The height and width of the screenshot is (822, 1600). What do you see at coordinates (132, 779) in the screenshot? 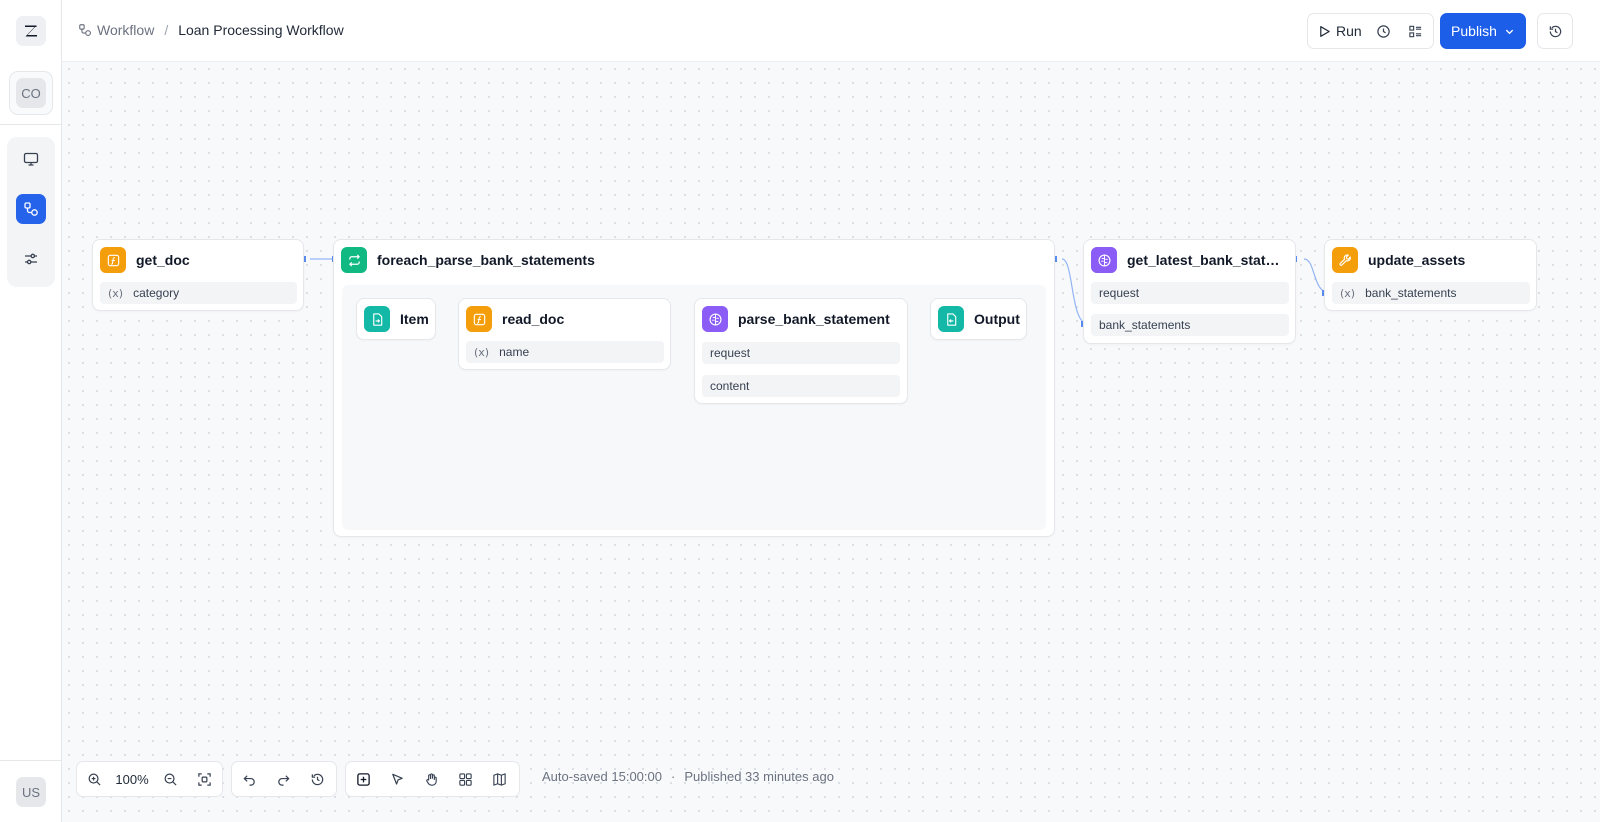
I see `zoom-level: 100%` at bounding box center [132, 779].